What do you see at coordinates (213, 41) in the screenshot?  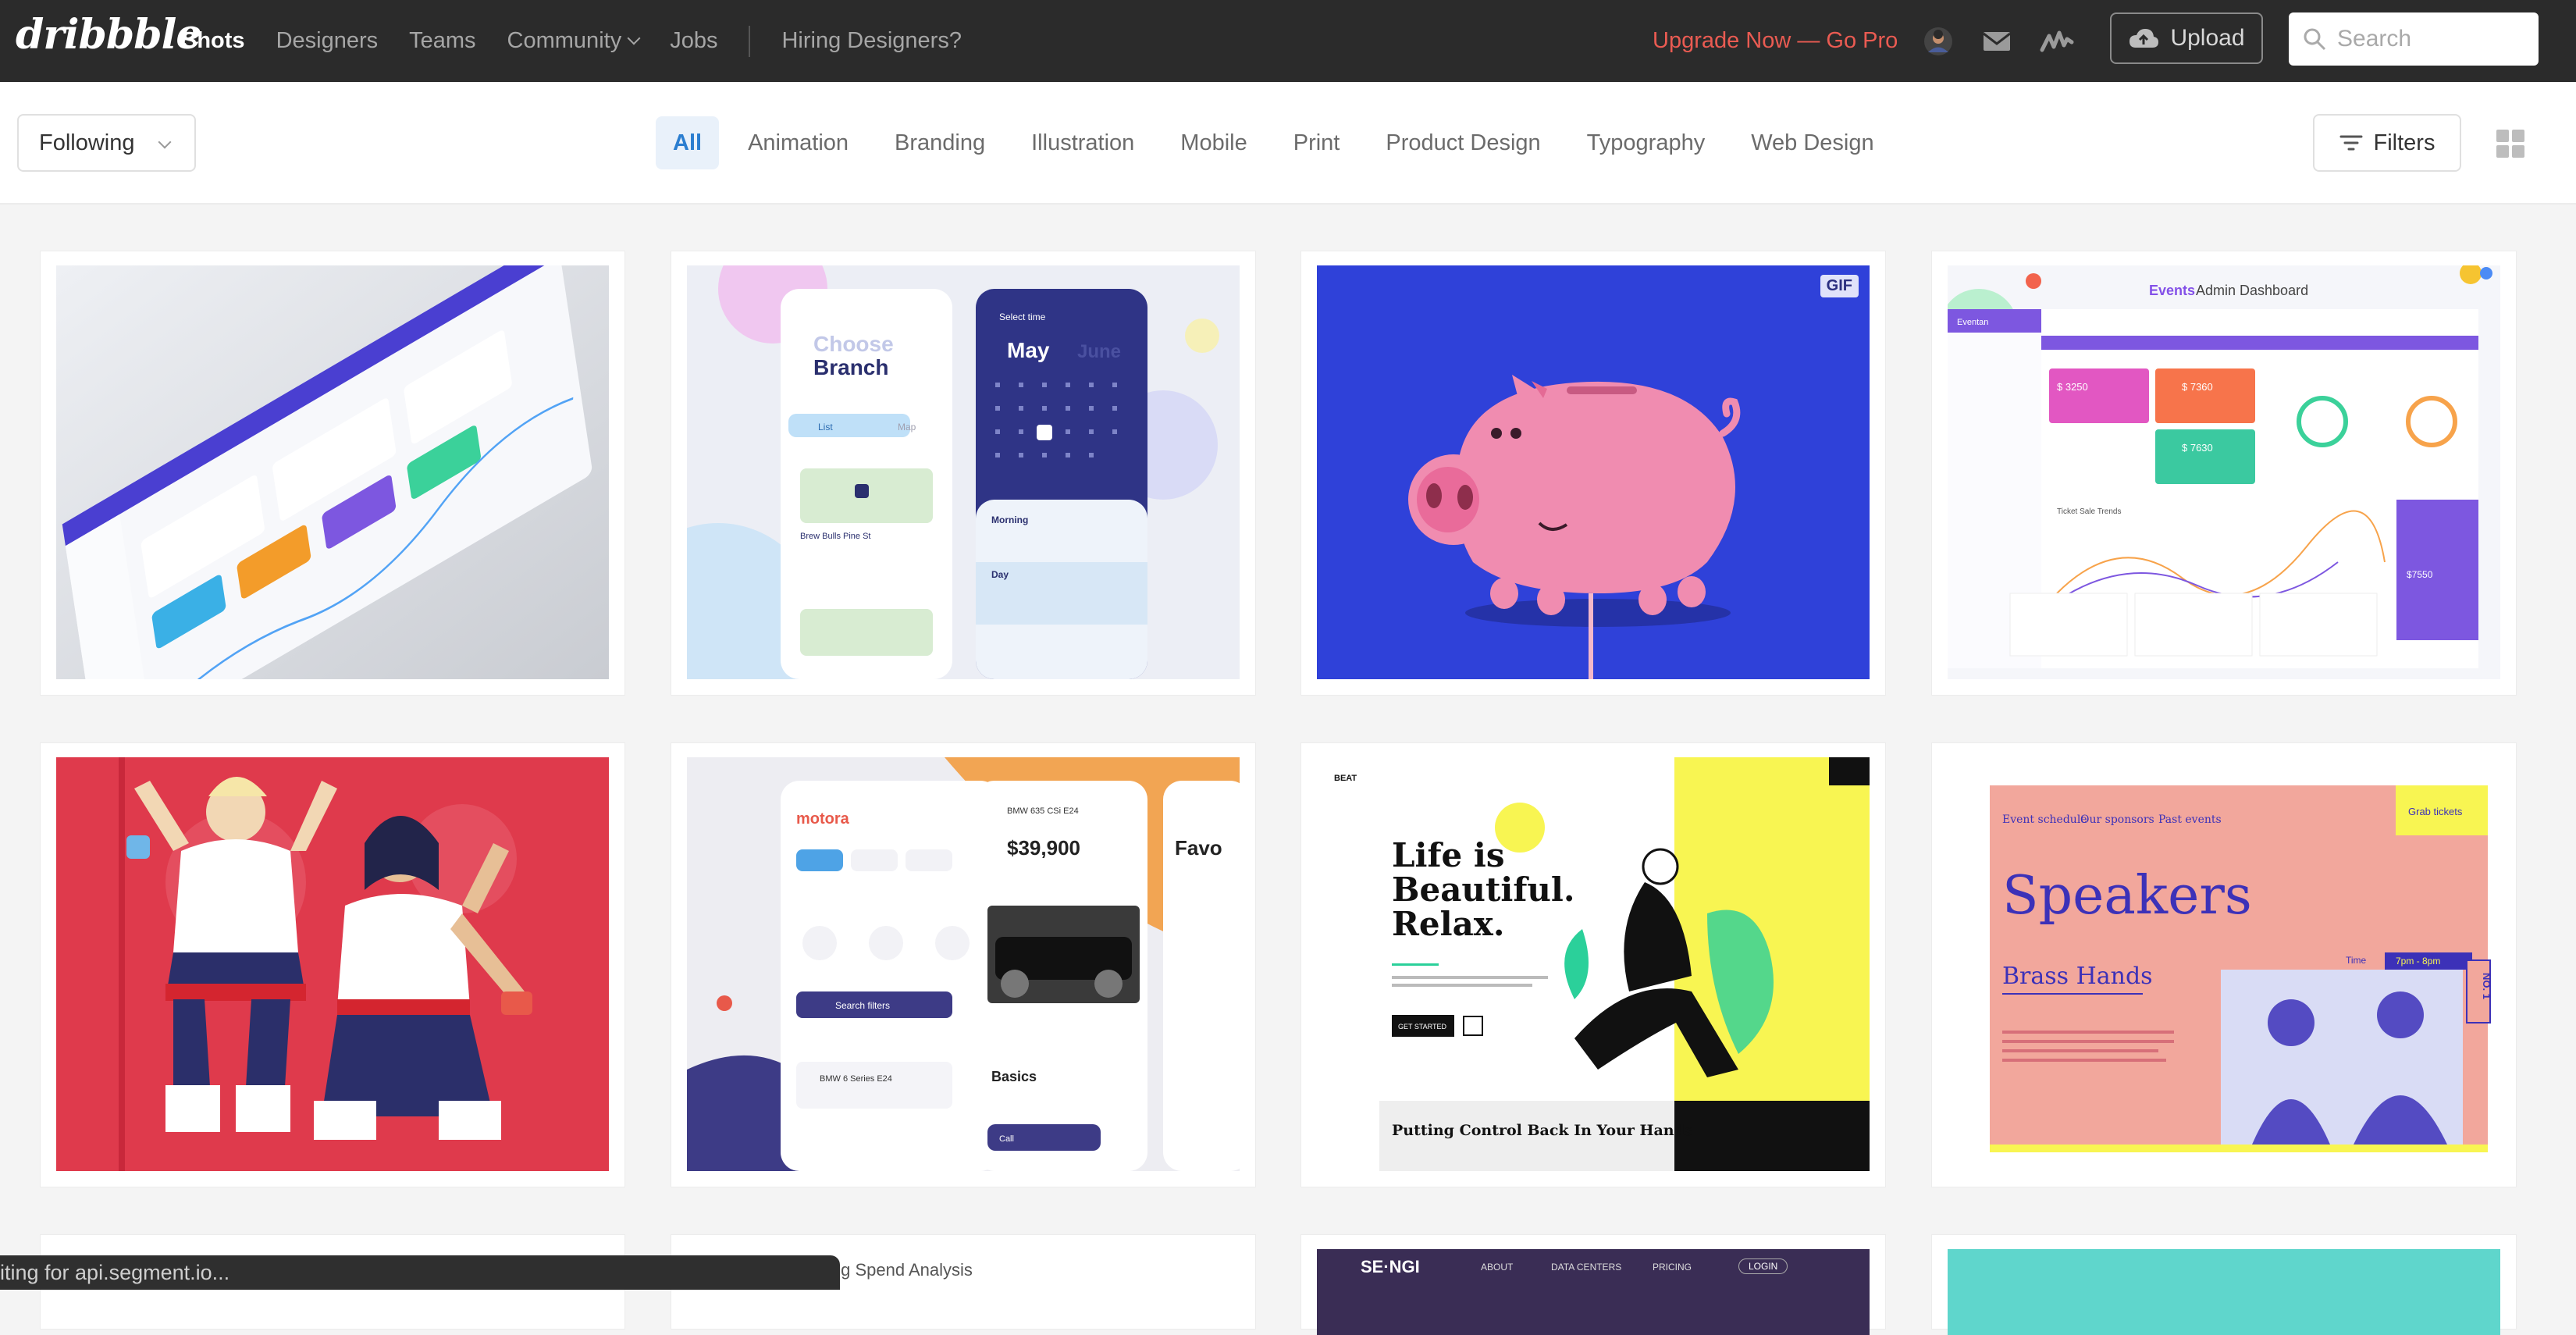 I see `nav-shots: Shots` at bounding box center [213, 41].